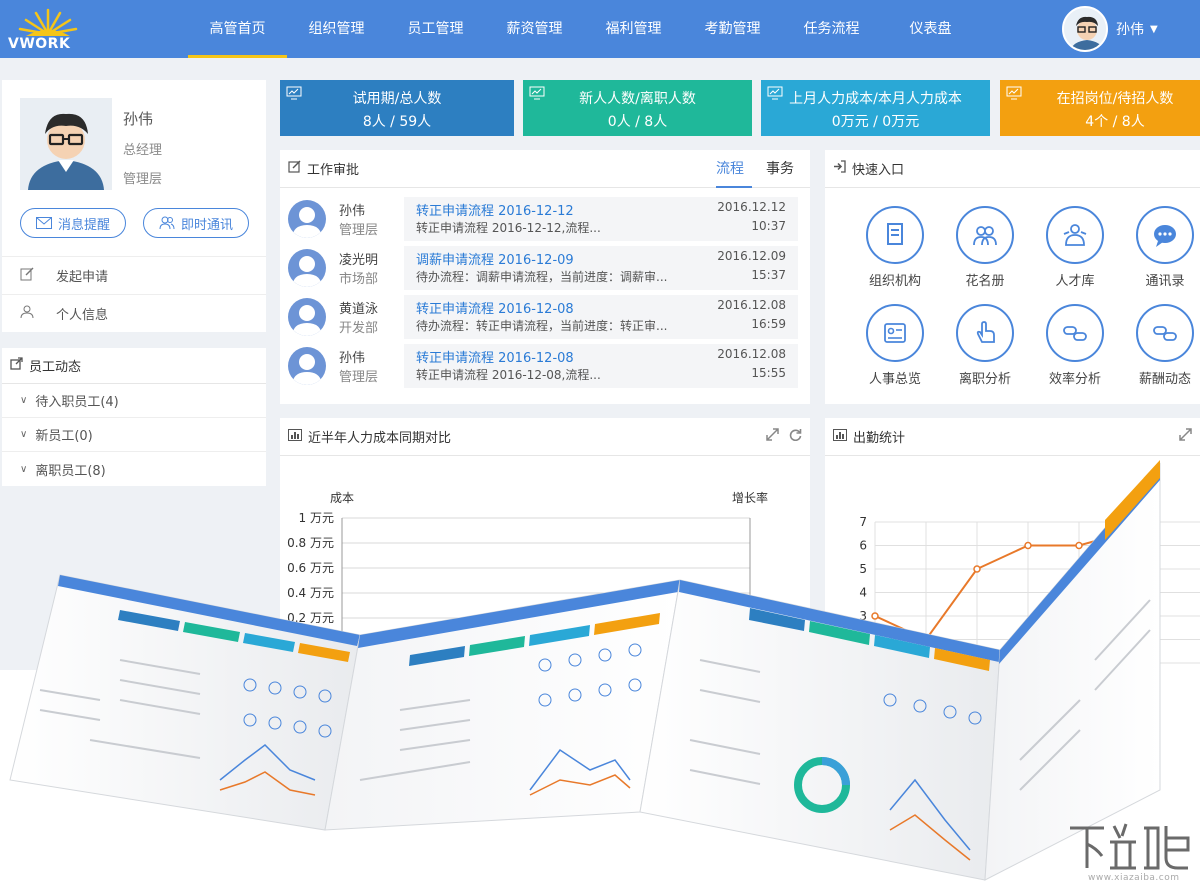 The width and height of the screenshot is (1200, 887). What do you see at coordinates (633, 29) in the screenshot?
I see `nav-welfare: 福利管理` at bounding box center [633, 29].